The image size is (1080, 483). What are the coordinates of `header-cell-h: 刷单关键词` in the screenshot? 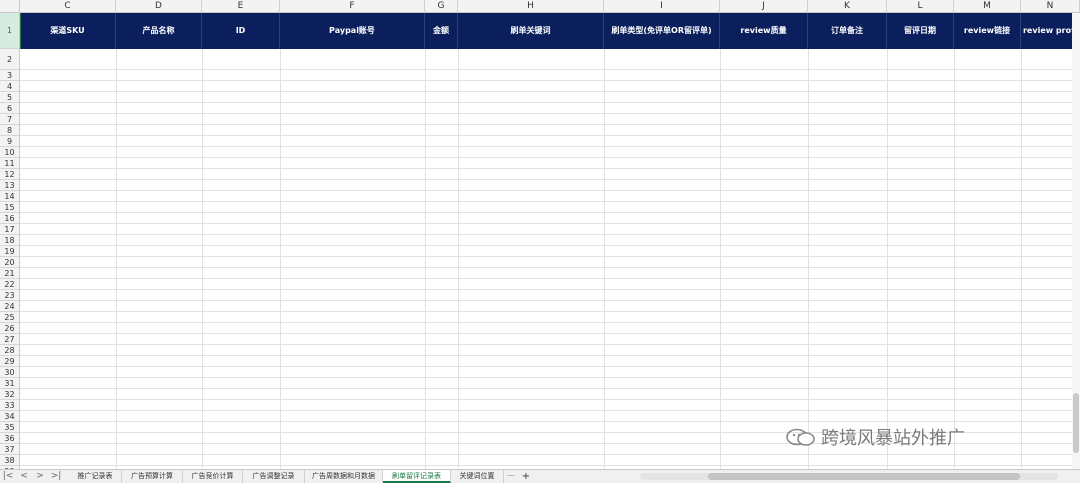 It's located at (531, 31).